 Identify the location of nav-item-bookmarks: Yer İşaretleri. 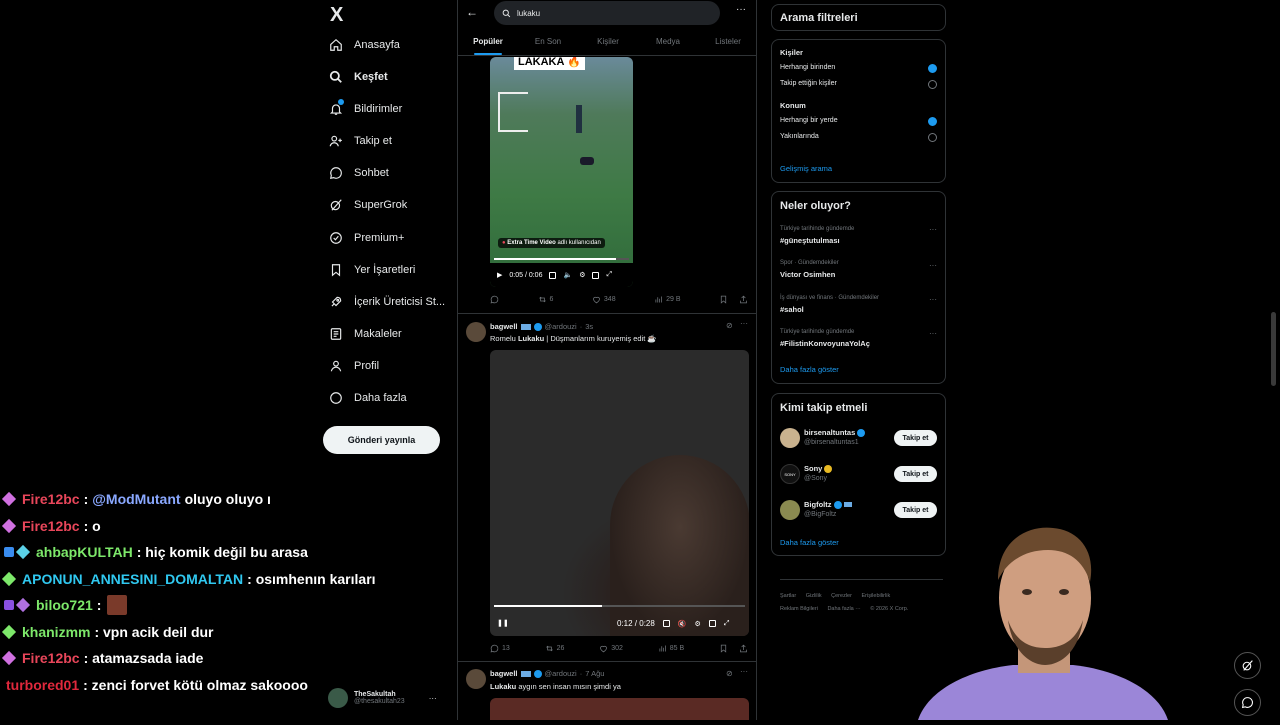
(371, 270).